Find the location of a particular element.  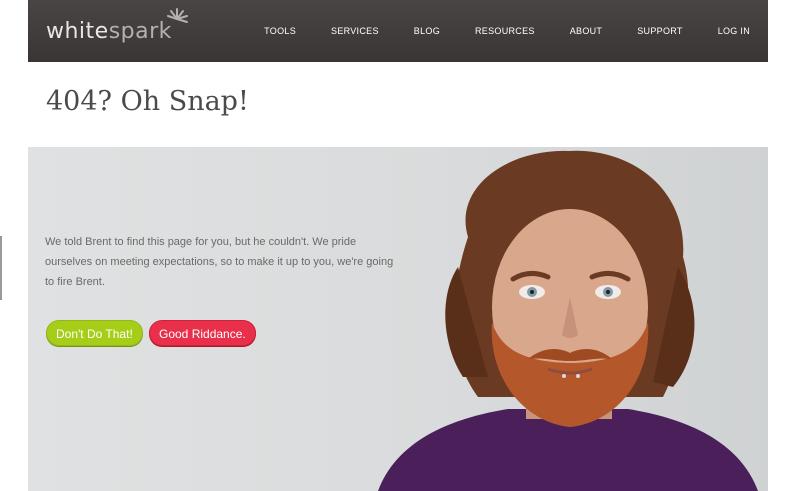

spark-burst-icon is located at coordinates (177, 15).